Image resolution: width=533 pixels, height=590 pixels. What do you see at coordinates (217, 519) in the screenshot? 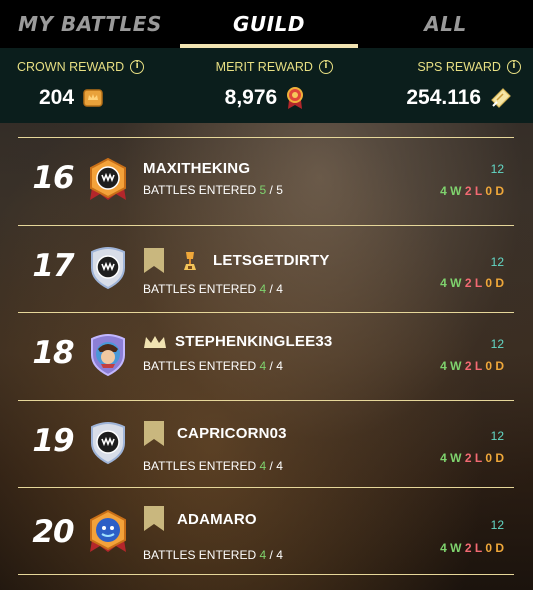
I see `player-name: ADAMARO` at bounding box center [217, 519].